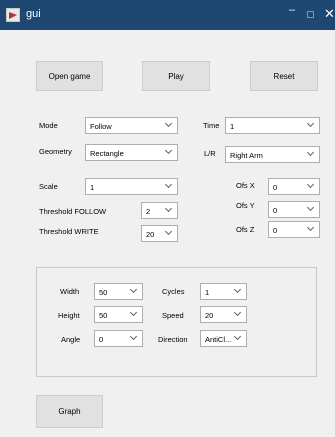  What do you see at coordinates (209, 315) in the screenshot?
I see `speed-value: 20` at bounding box center [209, 315].